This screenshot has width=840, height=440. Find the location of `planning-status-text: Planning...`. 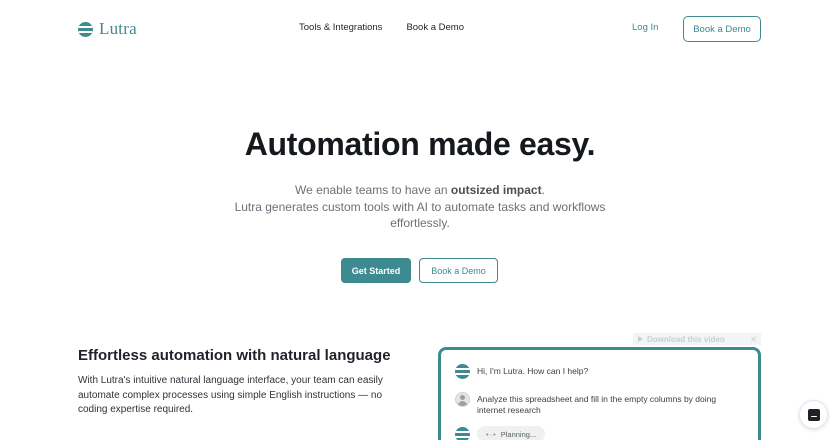

planning-status-text: Planning... is located at coordinates (518, 434).